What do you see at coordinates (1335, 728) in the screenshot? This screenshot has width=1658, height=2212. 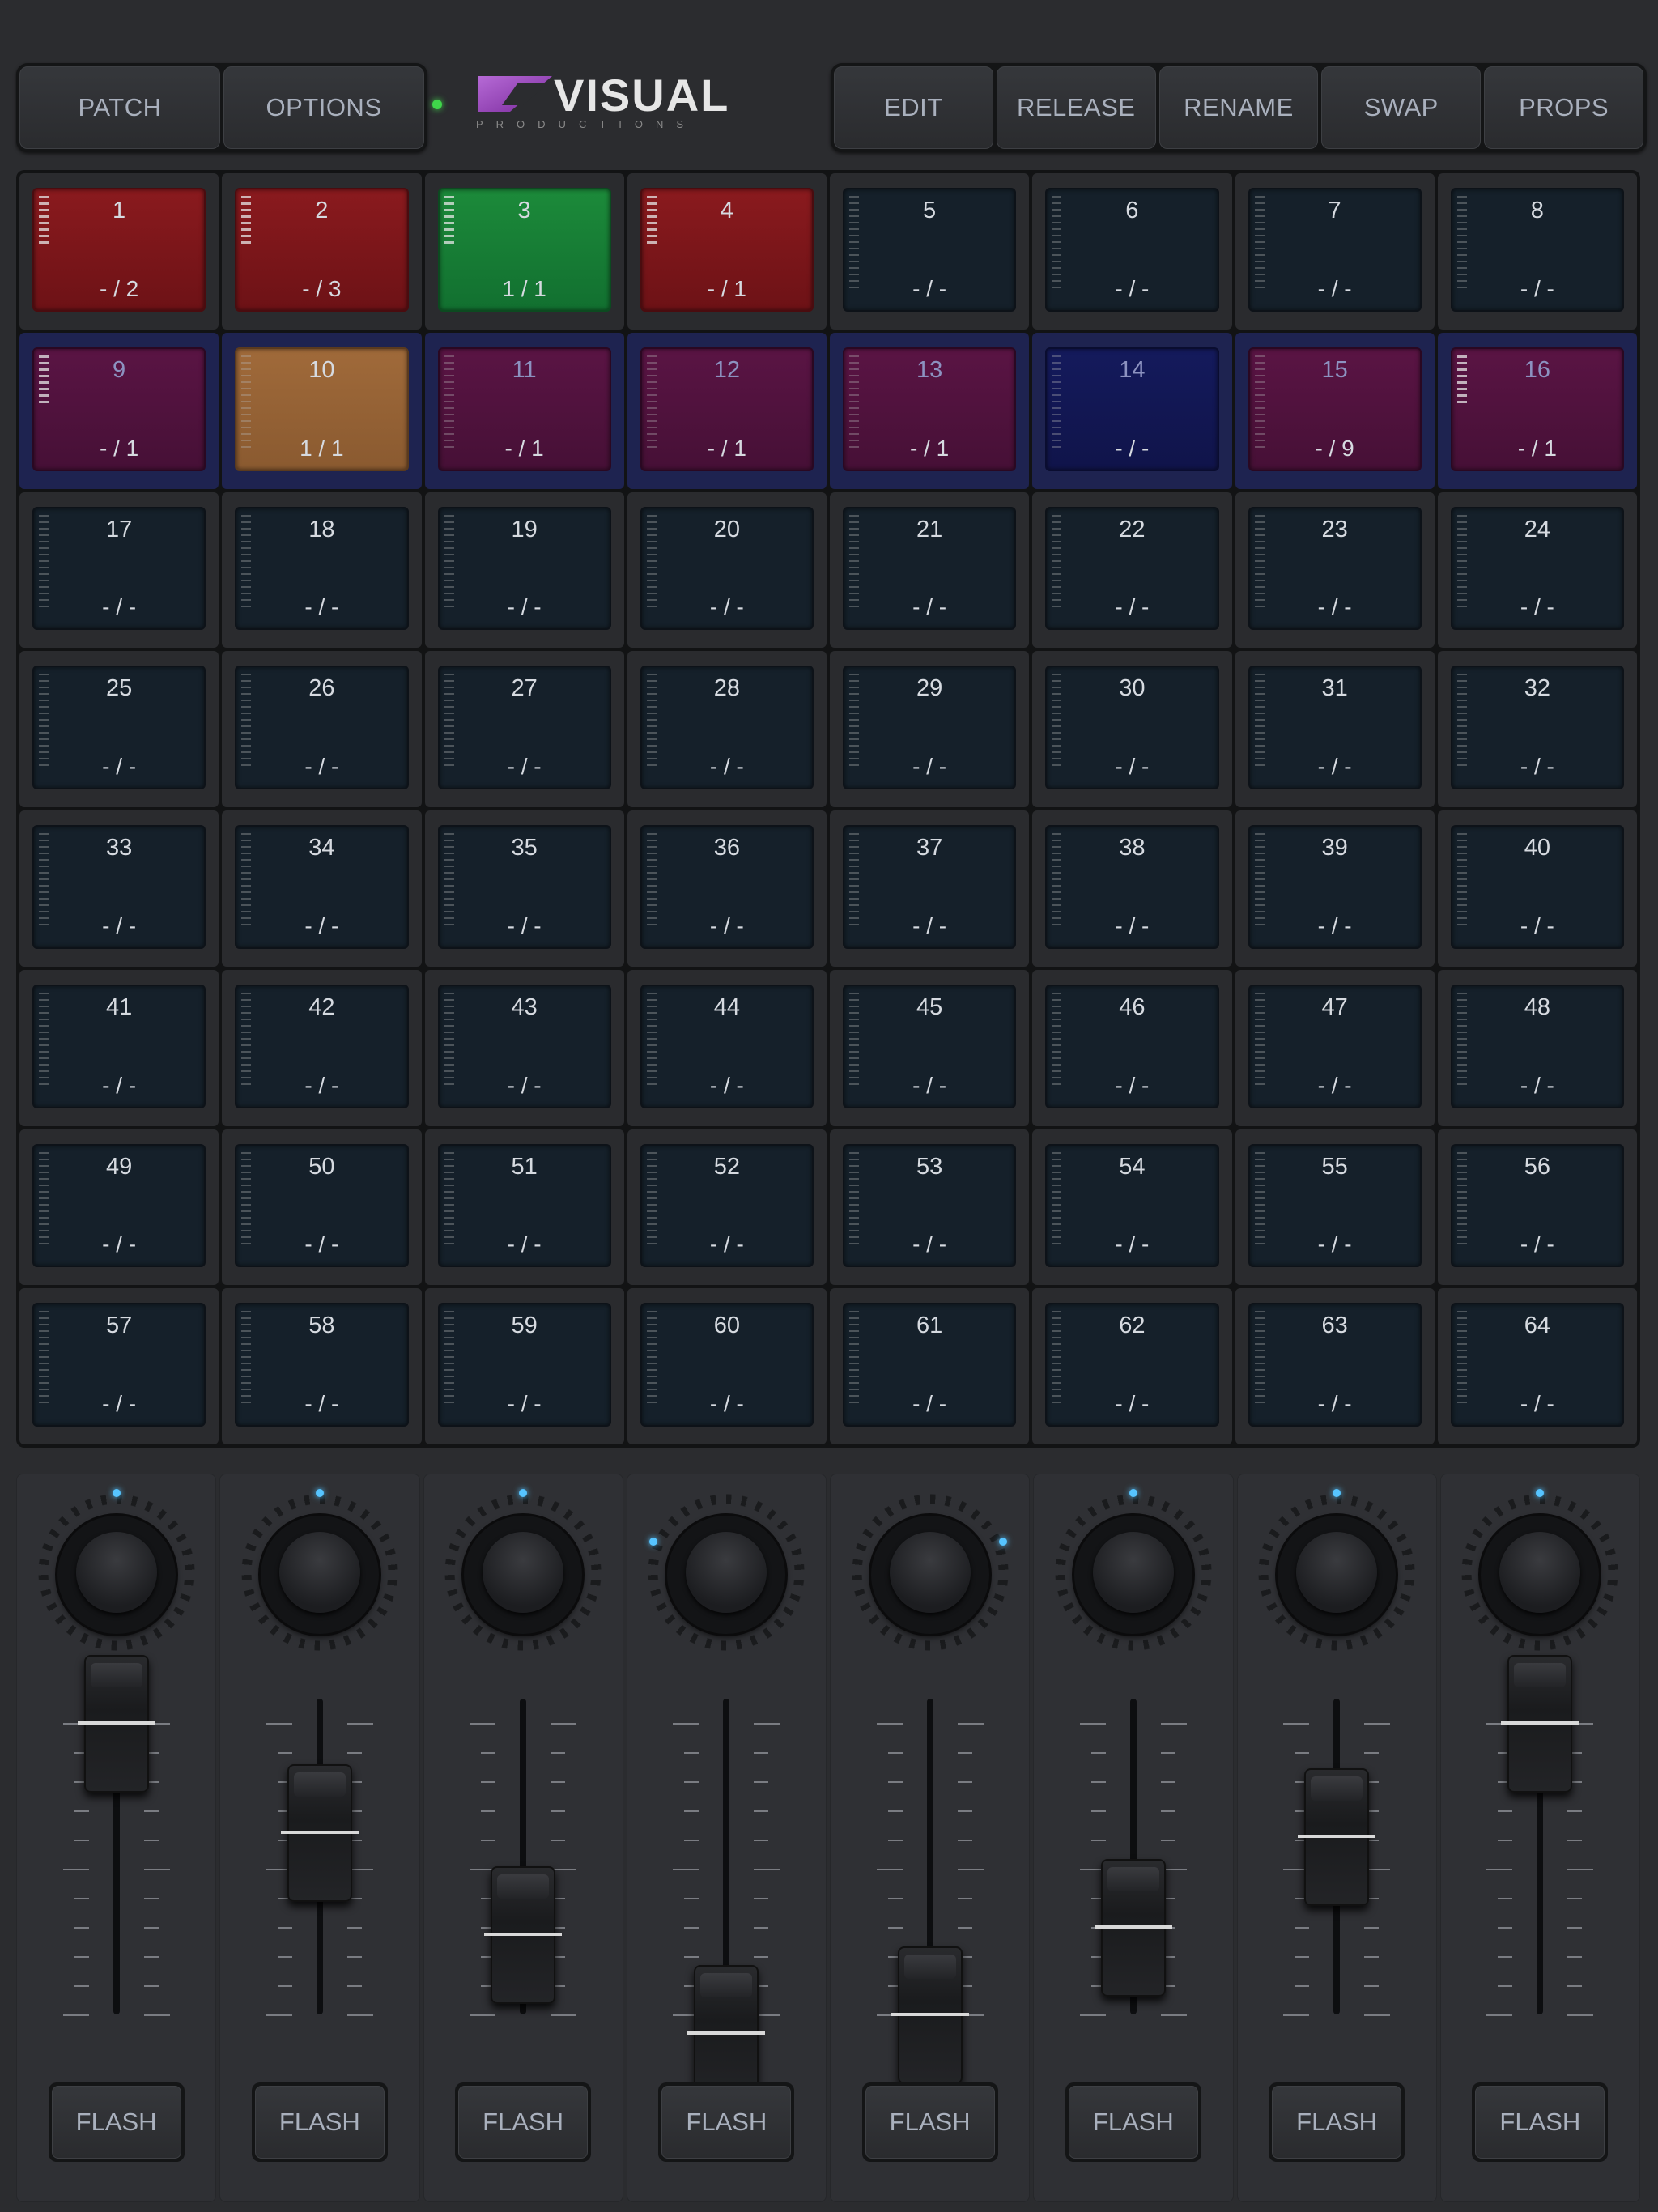 I see `playback-pad-31: 31 - / -` at bounding box center [1335, 728].